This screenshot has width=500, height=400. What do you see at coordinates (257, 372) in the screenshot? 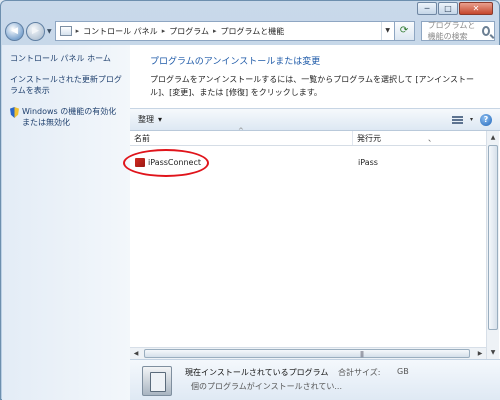
I see `details-title: 現在インストールされているプログラム` at bounding box center [257, 372].